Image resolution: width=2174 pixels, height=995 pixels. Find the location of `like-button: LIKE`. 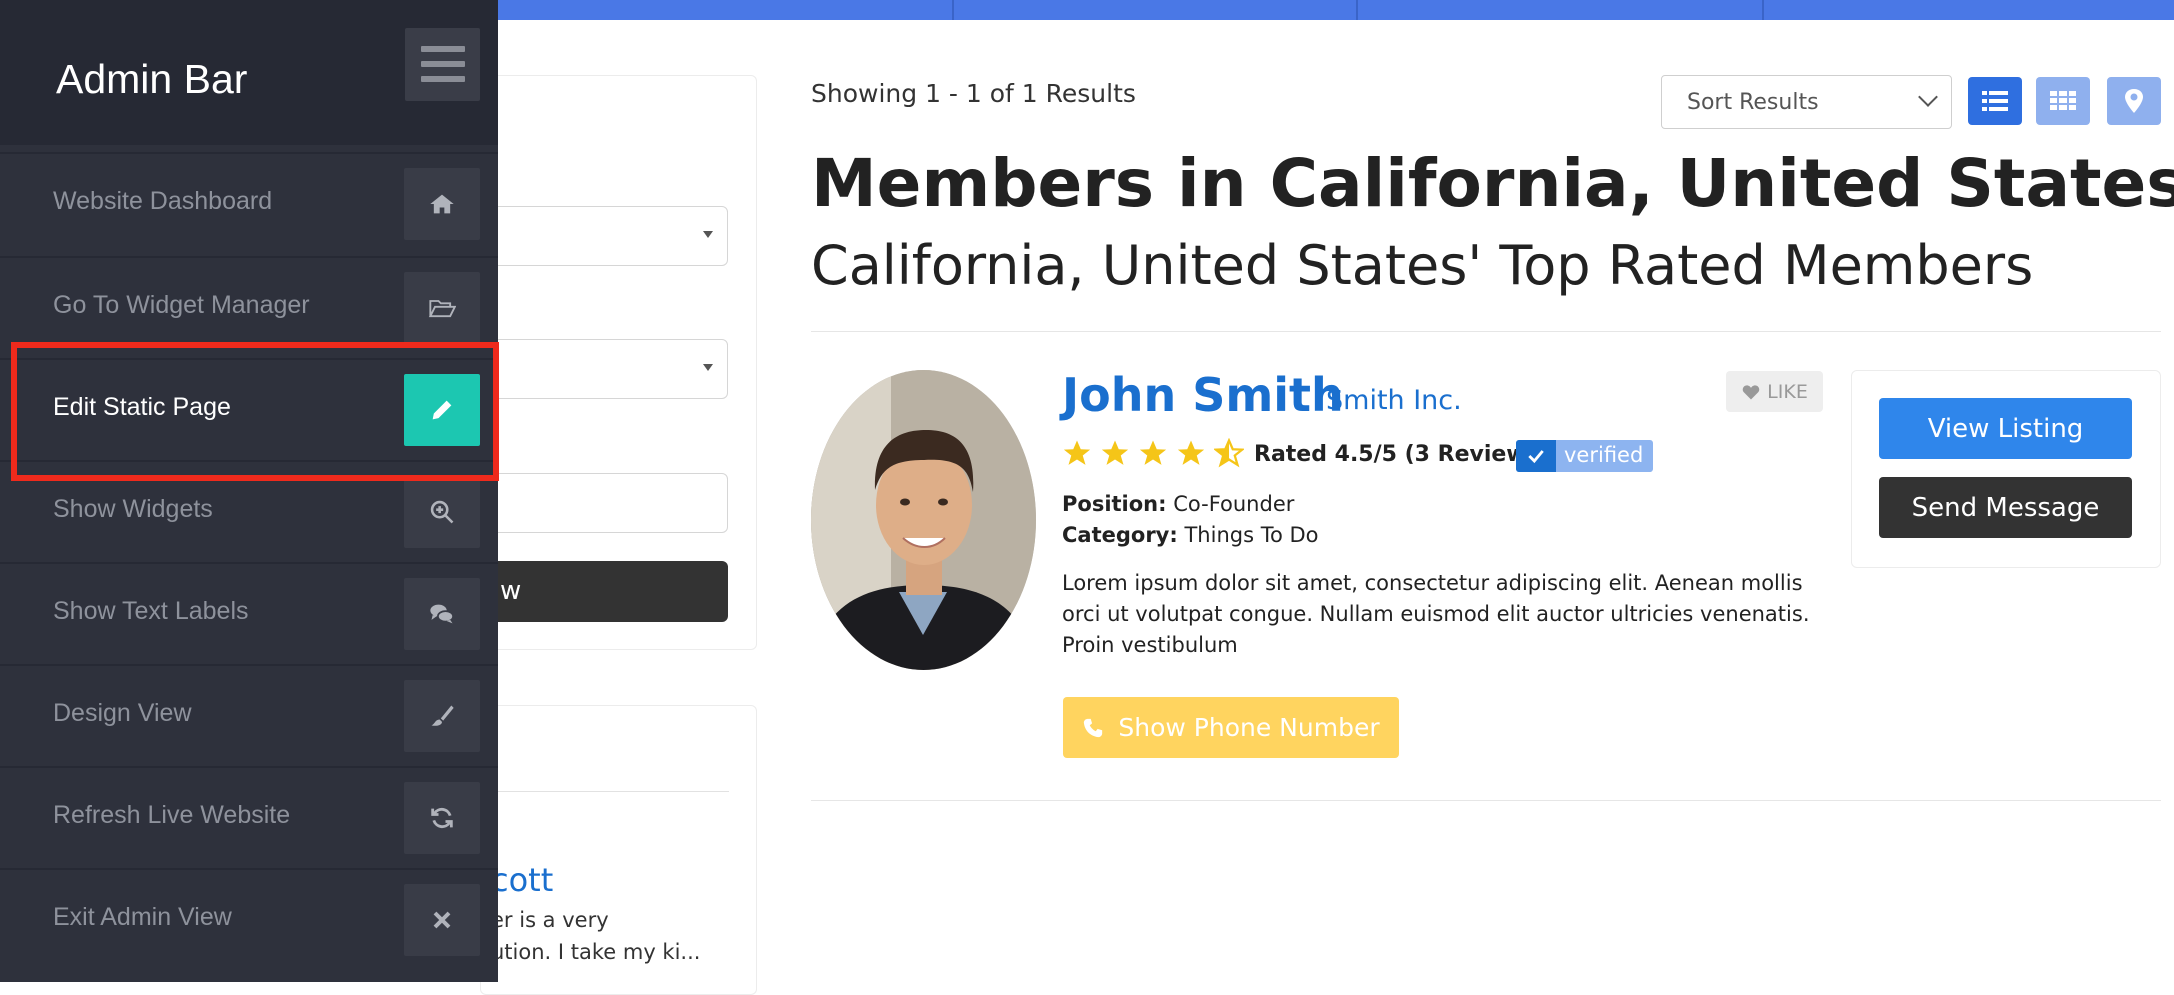

like-button: LIKE is located at coordinates (1774, 391).